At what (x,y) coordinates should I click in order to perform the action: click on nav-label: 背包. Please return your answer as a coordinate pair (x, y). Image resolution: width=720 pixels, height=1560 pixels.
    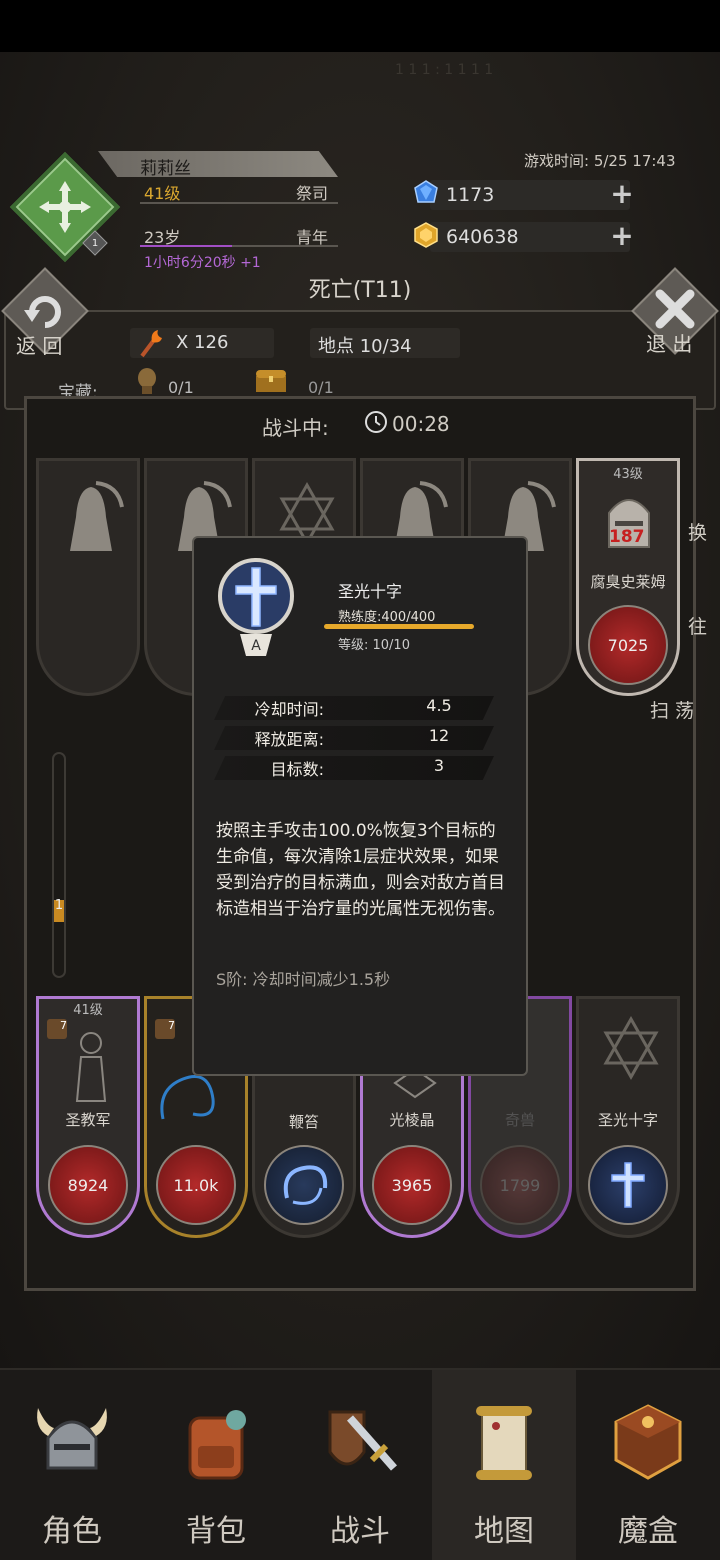
    Looking at the image, I should click on (216, 1531).